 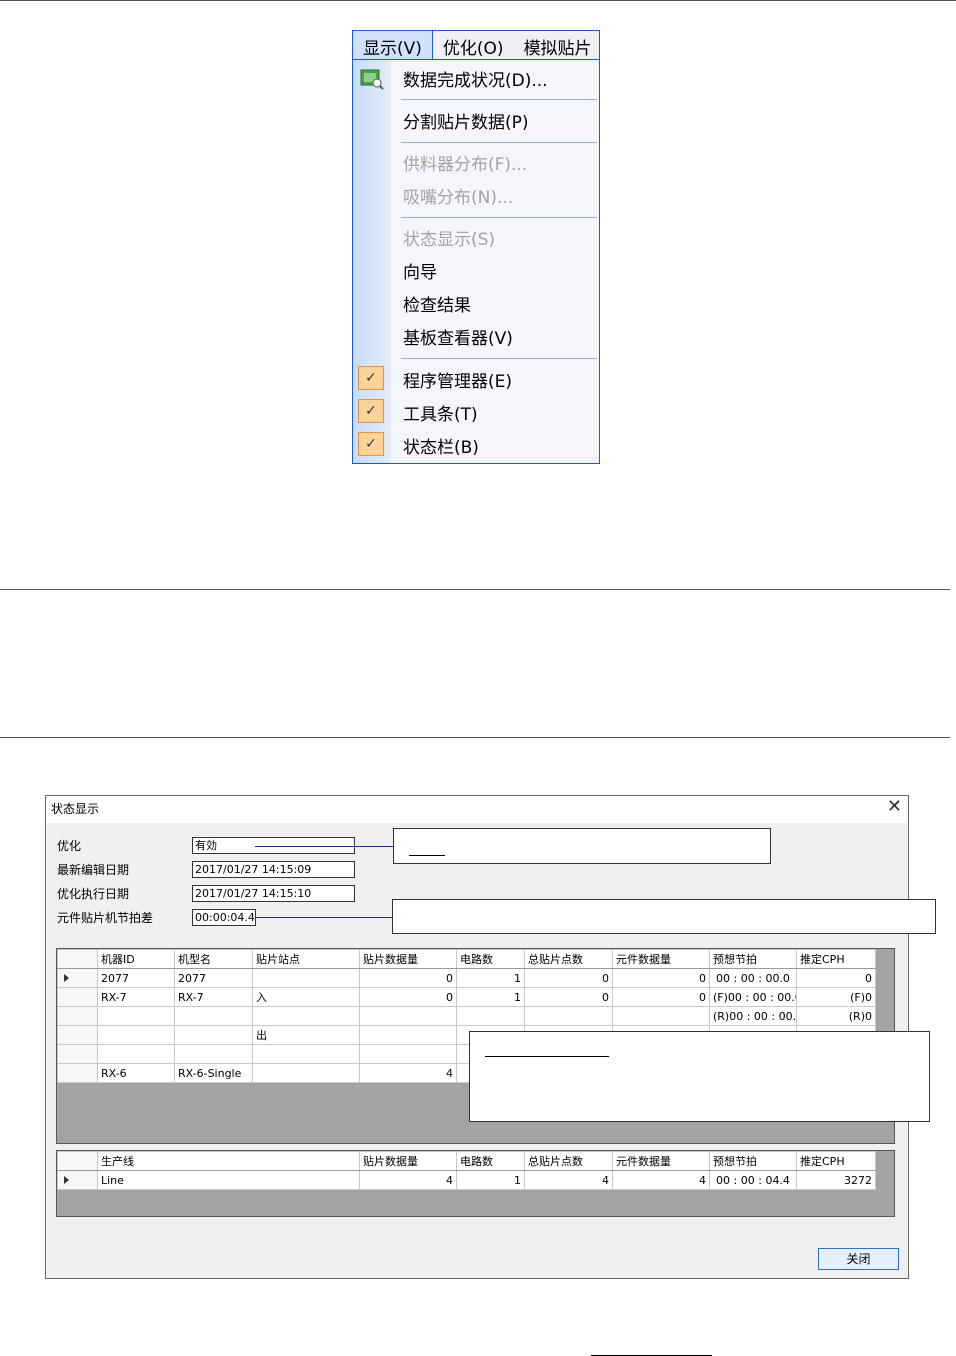 What do you see at coordinates (458, 382) in the screenshot?
I see `menu-item-label: 程序管理器(E)` at bounding box center [458, 382].